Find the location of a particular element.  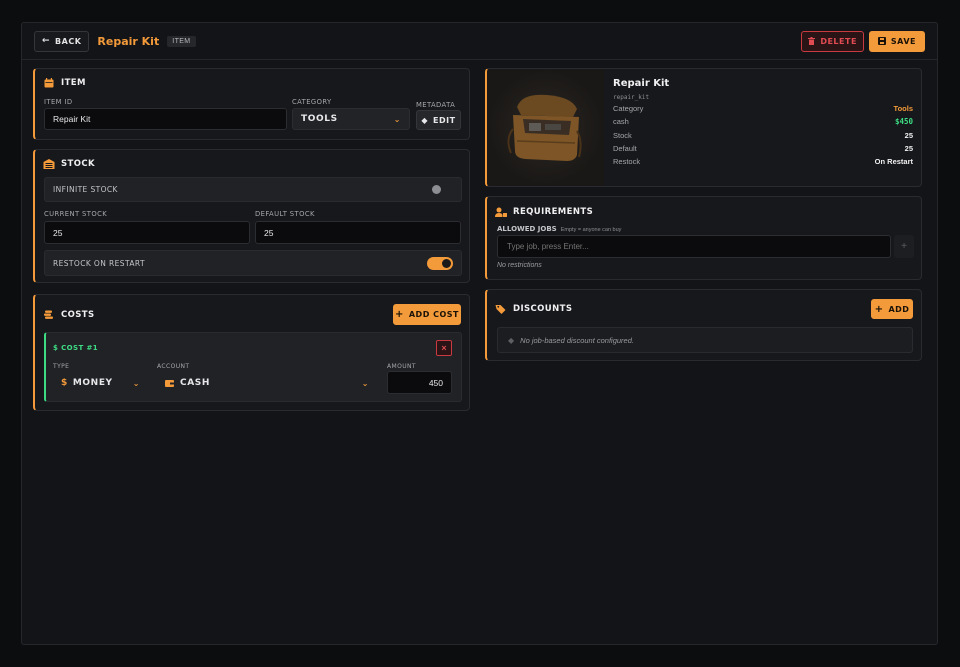

costs-panel-header: COSTS is located at coordinates (69, 315).